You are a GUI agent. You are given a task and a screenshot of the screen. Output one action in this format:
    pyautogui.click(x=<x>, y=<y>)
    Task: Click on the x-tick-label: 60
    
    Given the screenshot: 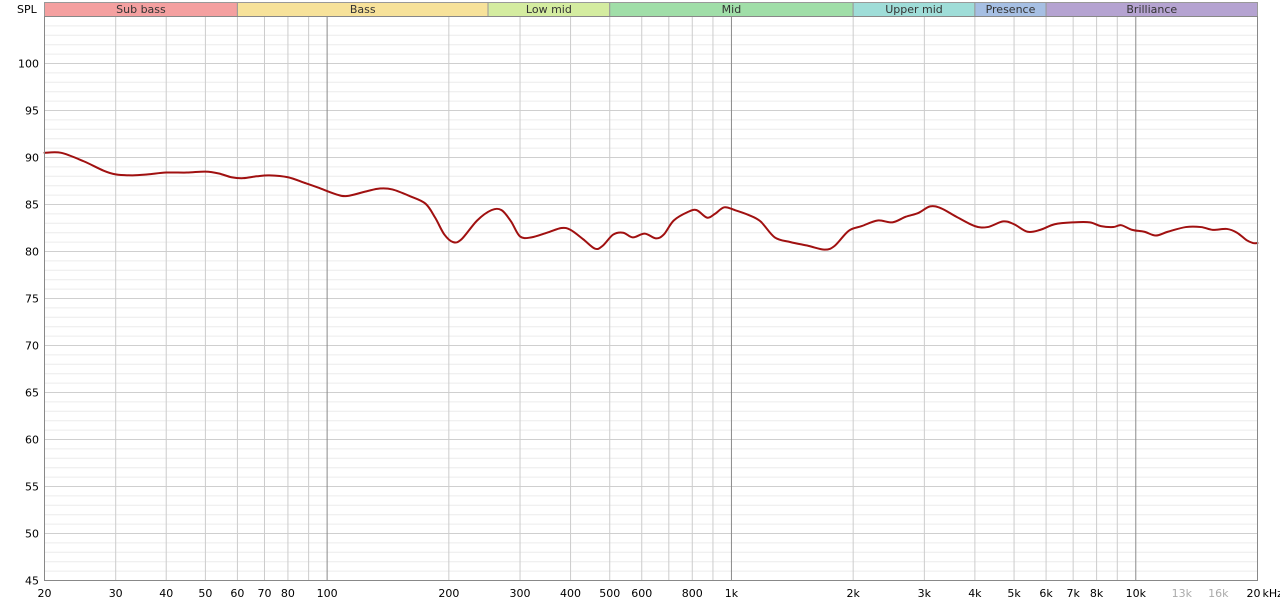 What is the action you would take?
    pyautogui.click(x=237, y=593)
    